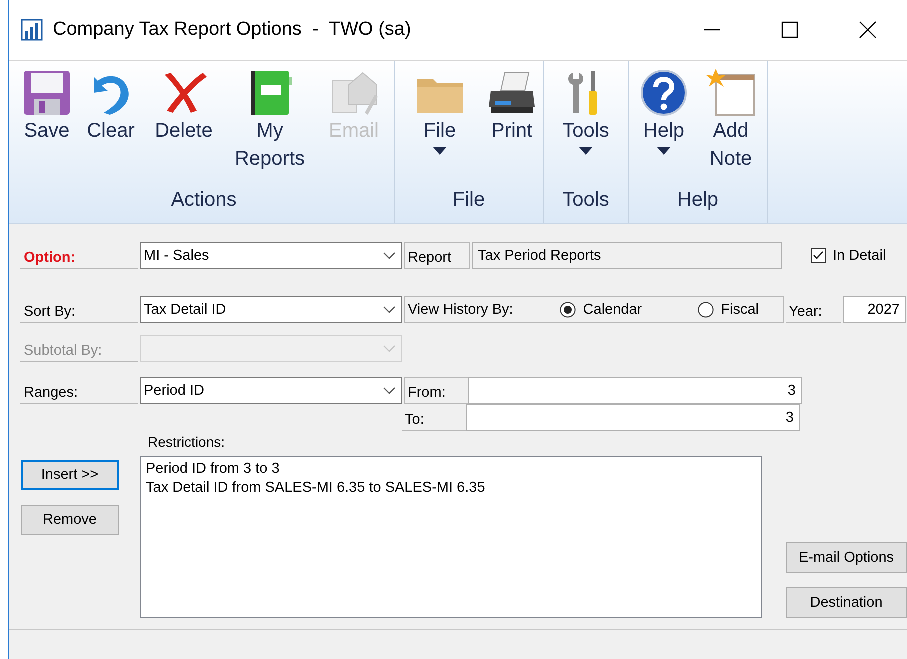  What do you see at coordinates (451, 469) in the screenshot?
I see `list-item: Period ID from 3 to 3` at bounding box center [451, 469].